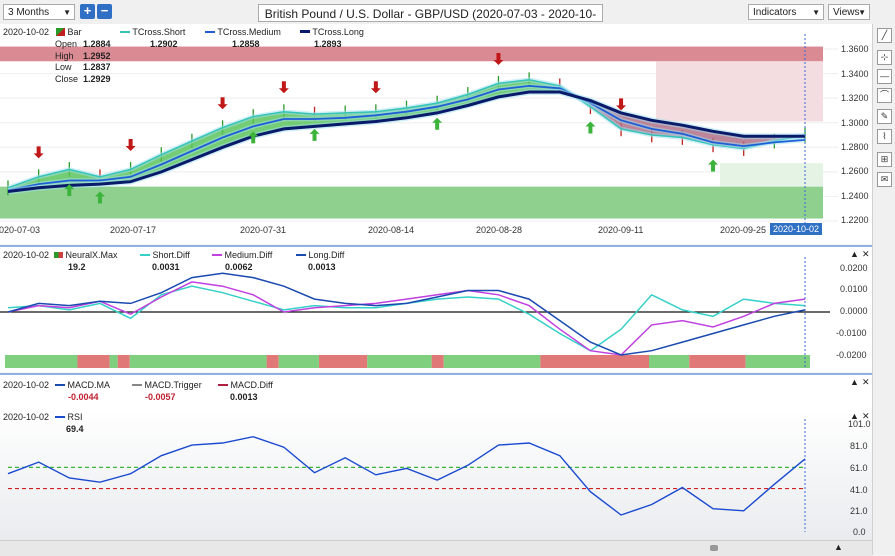 The image size is (895, 556). I want to click on ohlc-value: 1.2884, so click(97, 44).